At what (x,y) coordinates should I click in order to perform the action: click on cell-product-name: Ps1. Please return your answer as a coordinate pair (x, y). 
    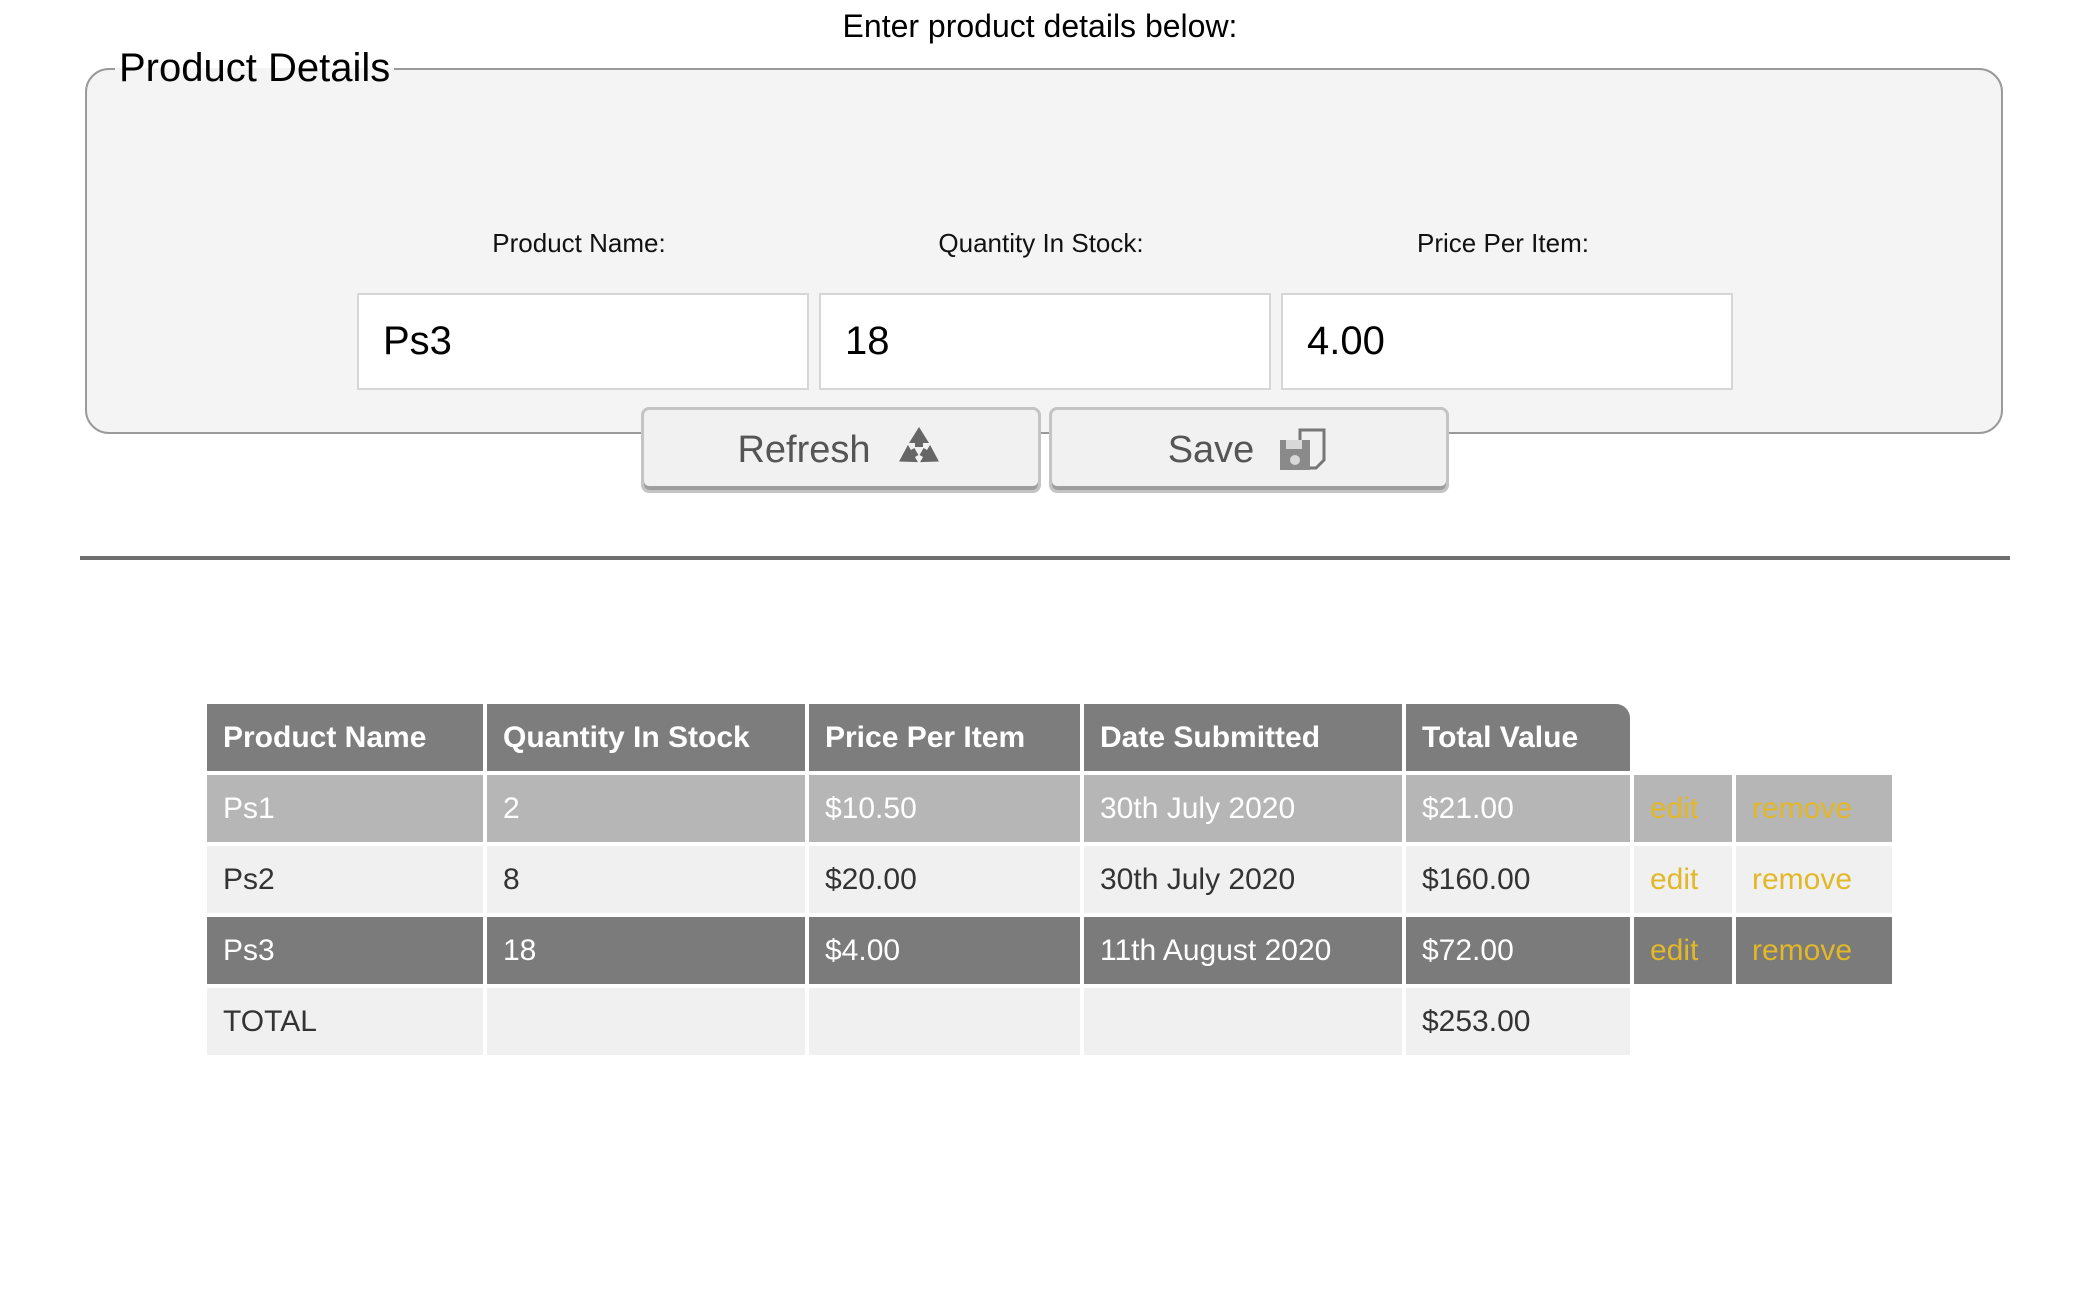
    Looking at the image, I should click on (345, 808).